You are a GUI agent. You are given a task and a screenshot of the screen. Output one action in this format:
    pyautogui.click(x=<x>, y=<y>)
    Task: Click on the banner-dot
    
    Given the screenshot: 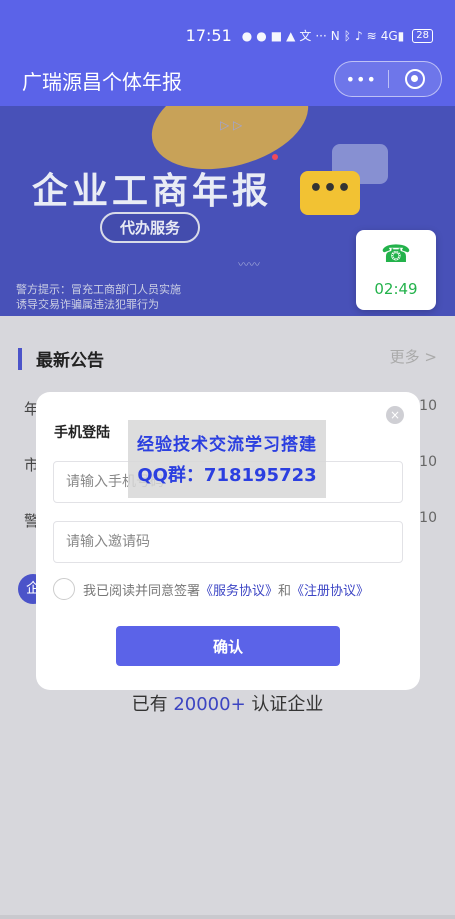 What is the action you would take?
    pyautogui.click(x=275, y=157)
    